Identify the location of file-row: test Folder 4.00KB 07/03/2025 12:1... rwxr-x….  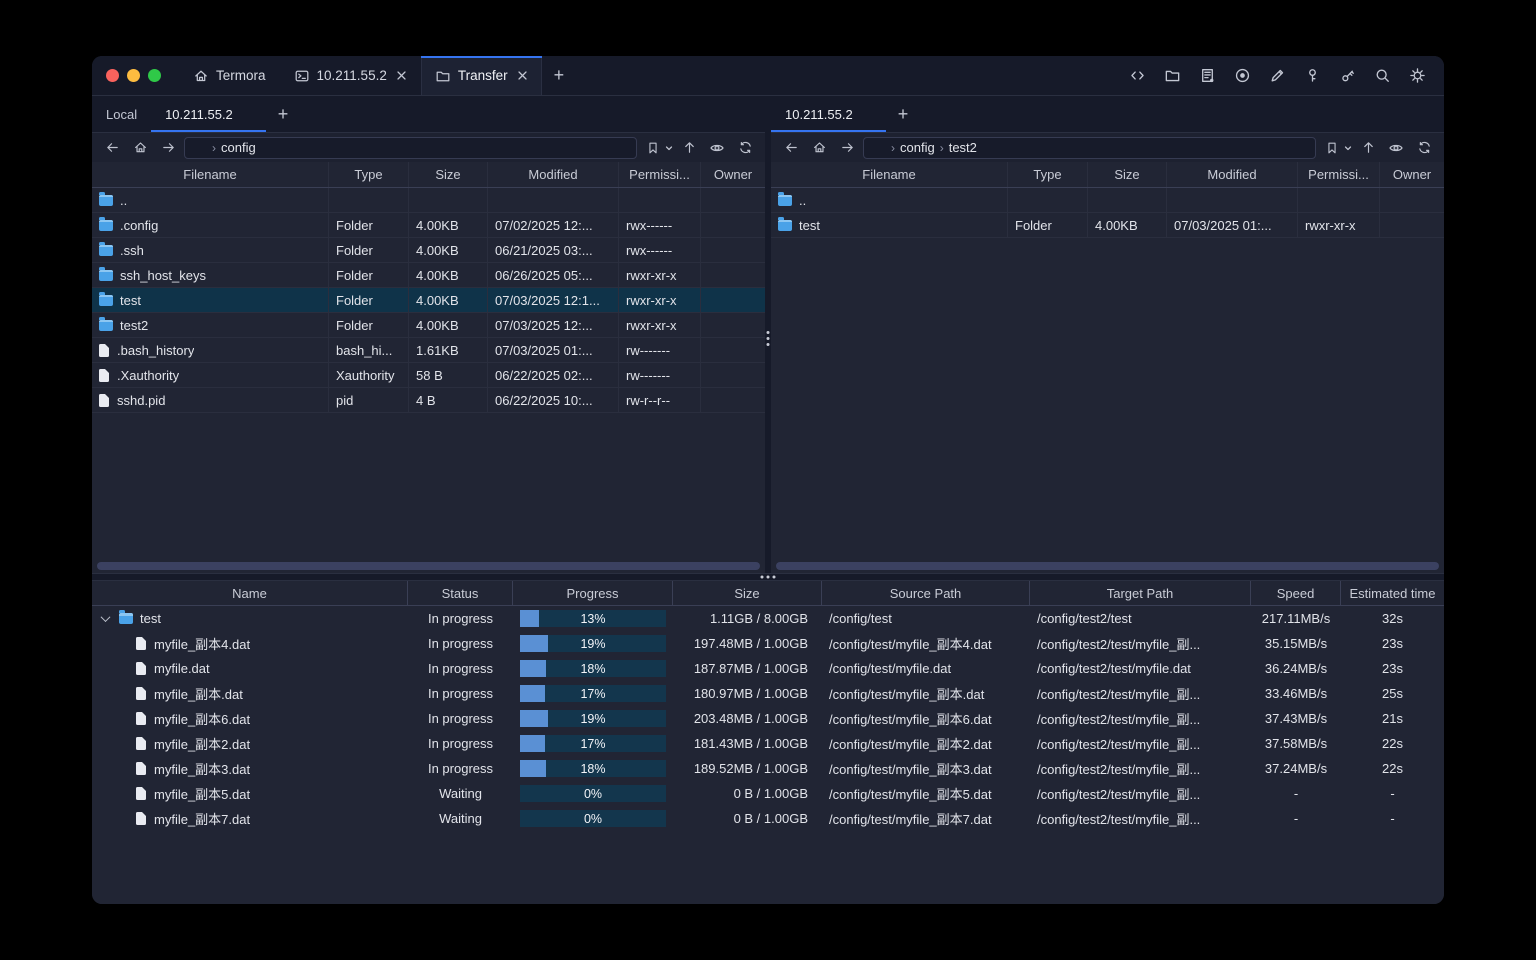
(428, 300).